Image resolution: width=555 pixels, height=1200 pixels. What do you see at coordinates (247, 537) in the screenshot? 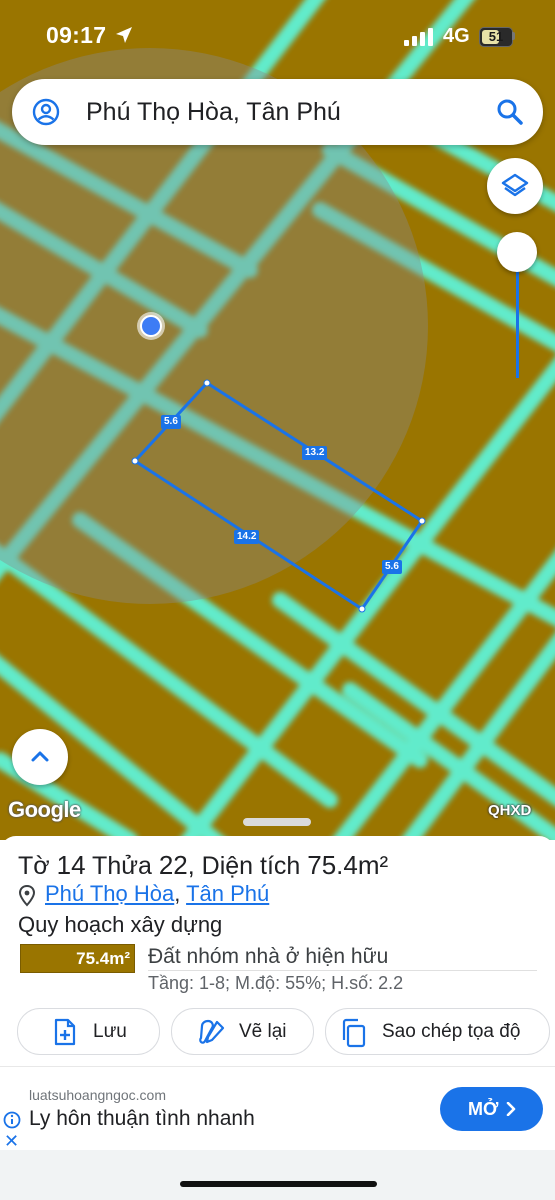
I see `edge-length-label: 14.2` at bounding box center [247, 537].